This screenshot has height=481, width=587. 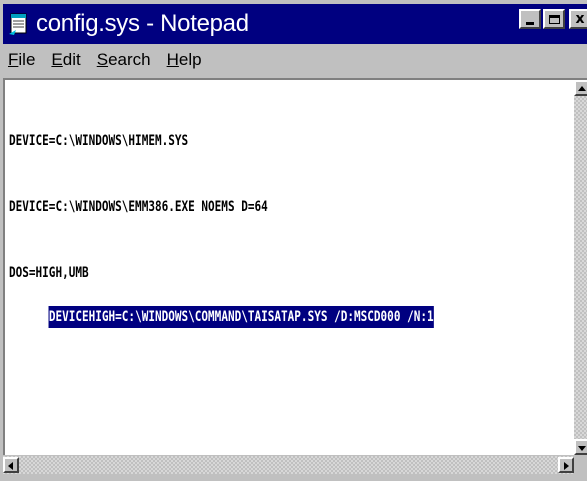 I want to click on horizontal-scrollbar, so click(x=288, y=464).